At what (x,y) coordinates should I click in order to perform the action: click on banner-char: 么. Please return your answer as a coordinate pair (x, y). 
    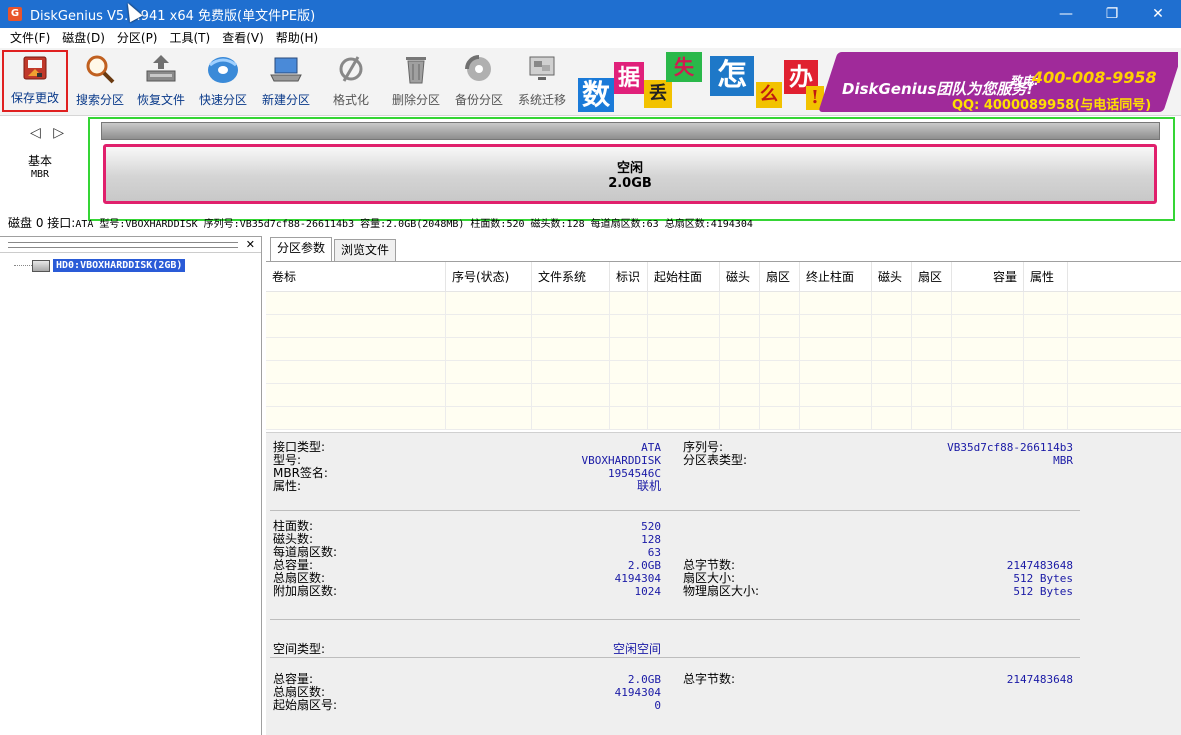
    Looking at the image, I should click on (769, 95).